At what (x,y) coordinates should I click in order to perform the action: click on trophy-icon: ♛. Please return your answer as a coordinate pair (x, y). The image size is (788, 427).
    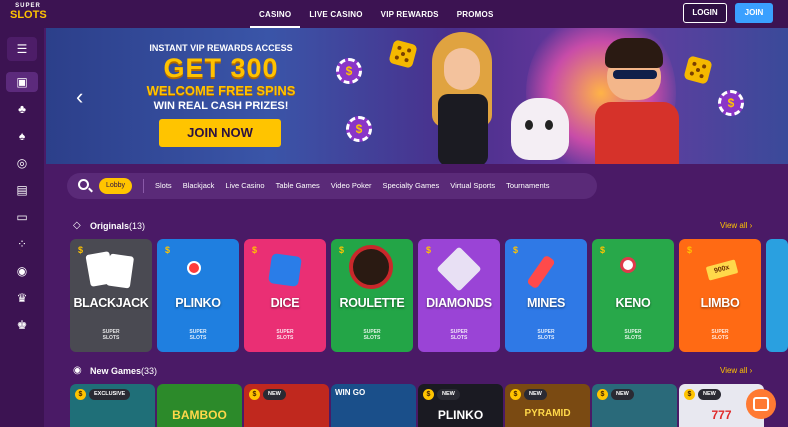
    Looking at the image, I should click on (22, 298).